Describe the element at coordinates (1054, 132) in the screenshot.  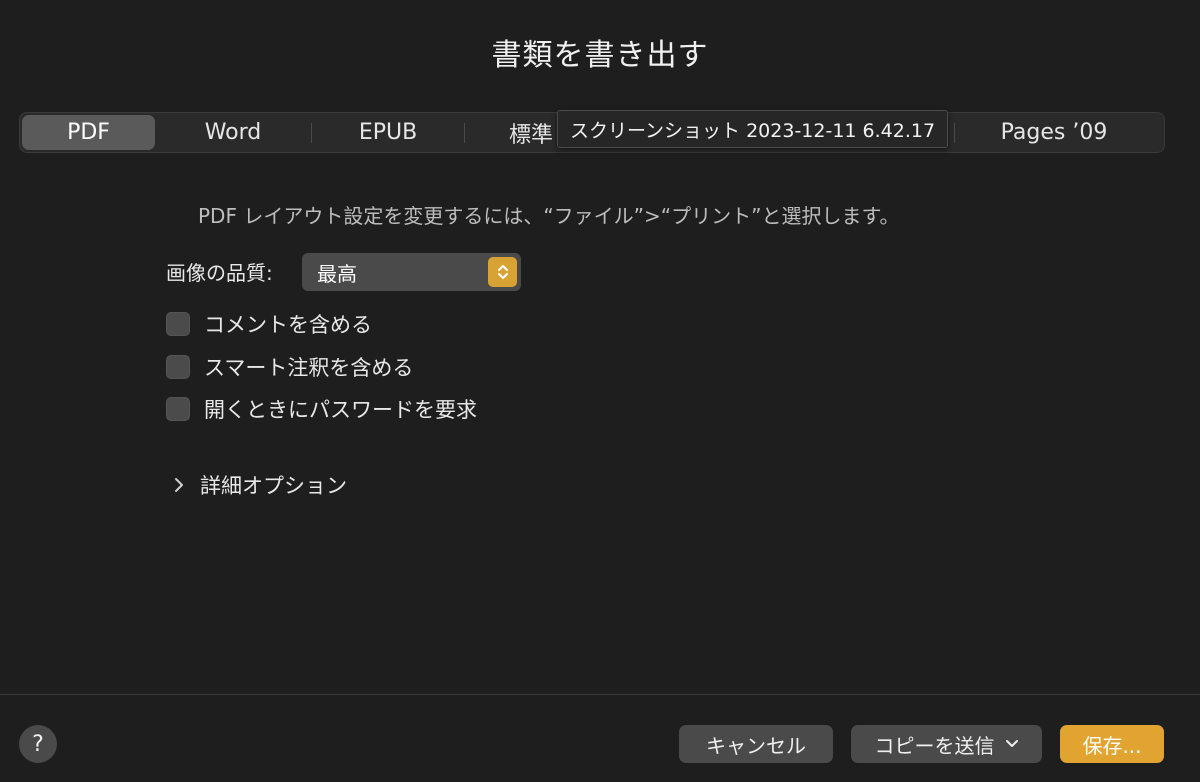
I see `tab-pages09: Pages ’09` at that location.